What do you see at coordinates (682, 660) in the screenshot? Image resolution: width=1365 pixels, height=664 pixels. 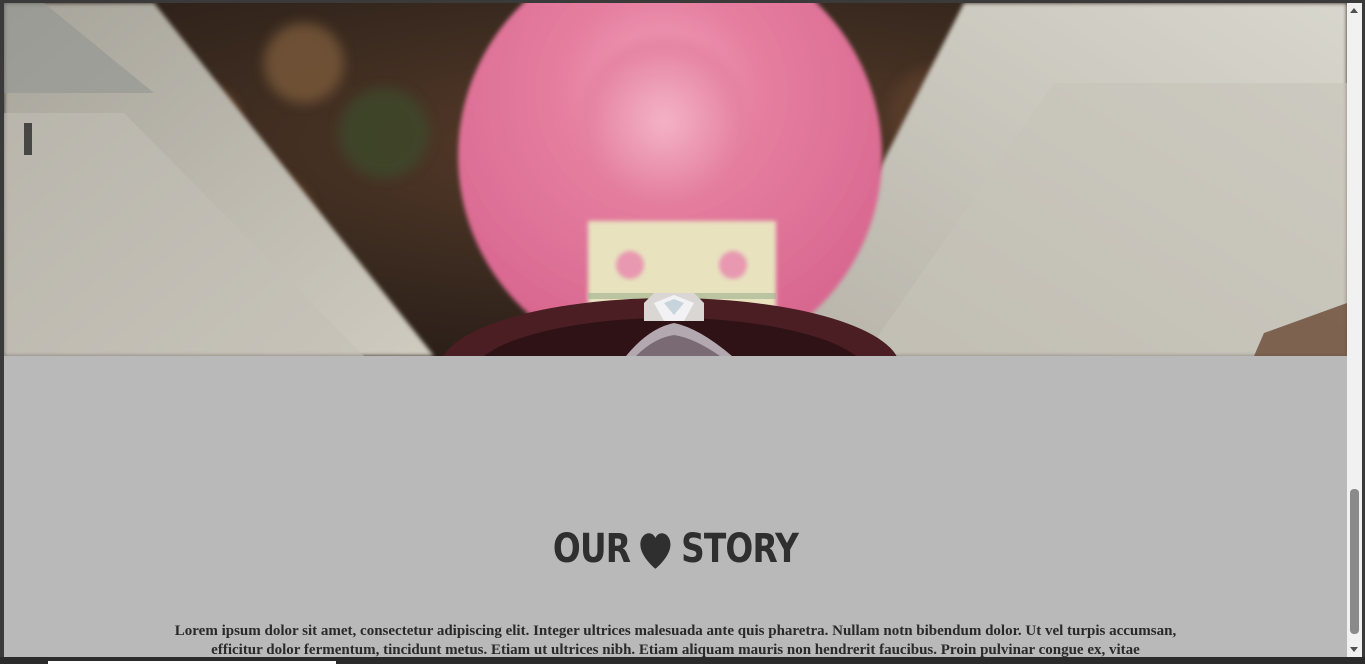 I see `taskbar` at bounding box center [682, 660].